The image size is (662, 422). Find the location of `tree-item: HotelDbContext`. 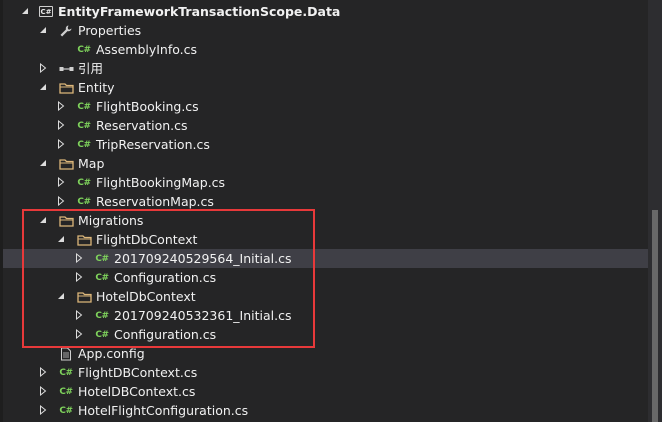

tree-item: HotelDbContext is located at coordinates (324, 296).